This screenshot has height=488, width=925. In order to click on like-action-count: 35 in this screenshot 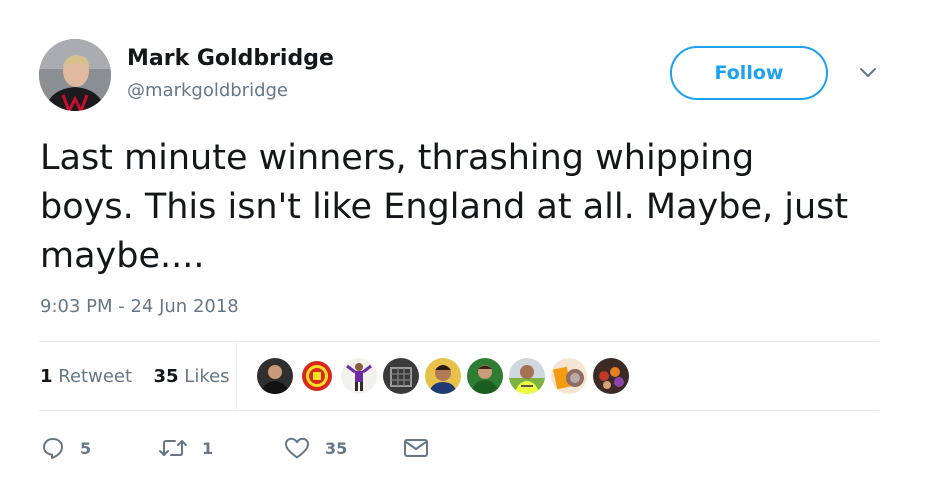, I will do `click(336, 448)`.